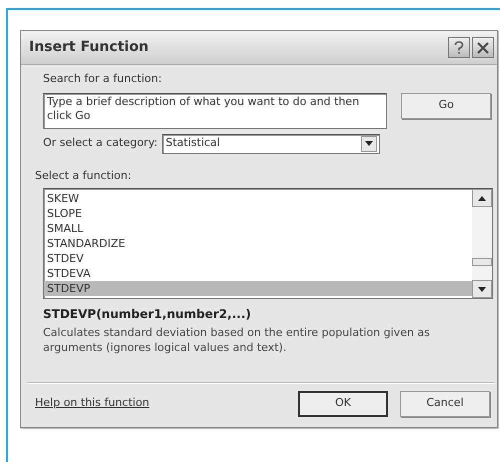  I want to click on scroll-thumb, so click(482, 262).